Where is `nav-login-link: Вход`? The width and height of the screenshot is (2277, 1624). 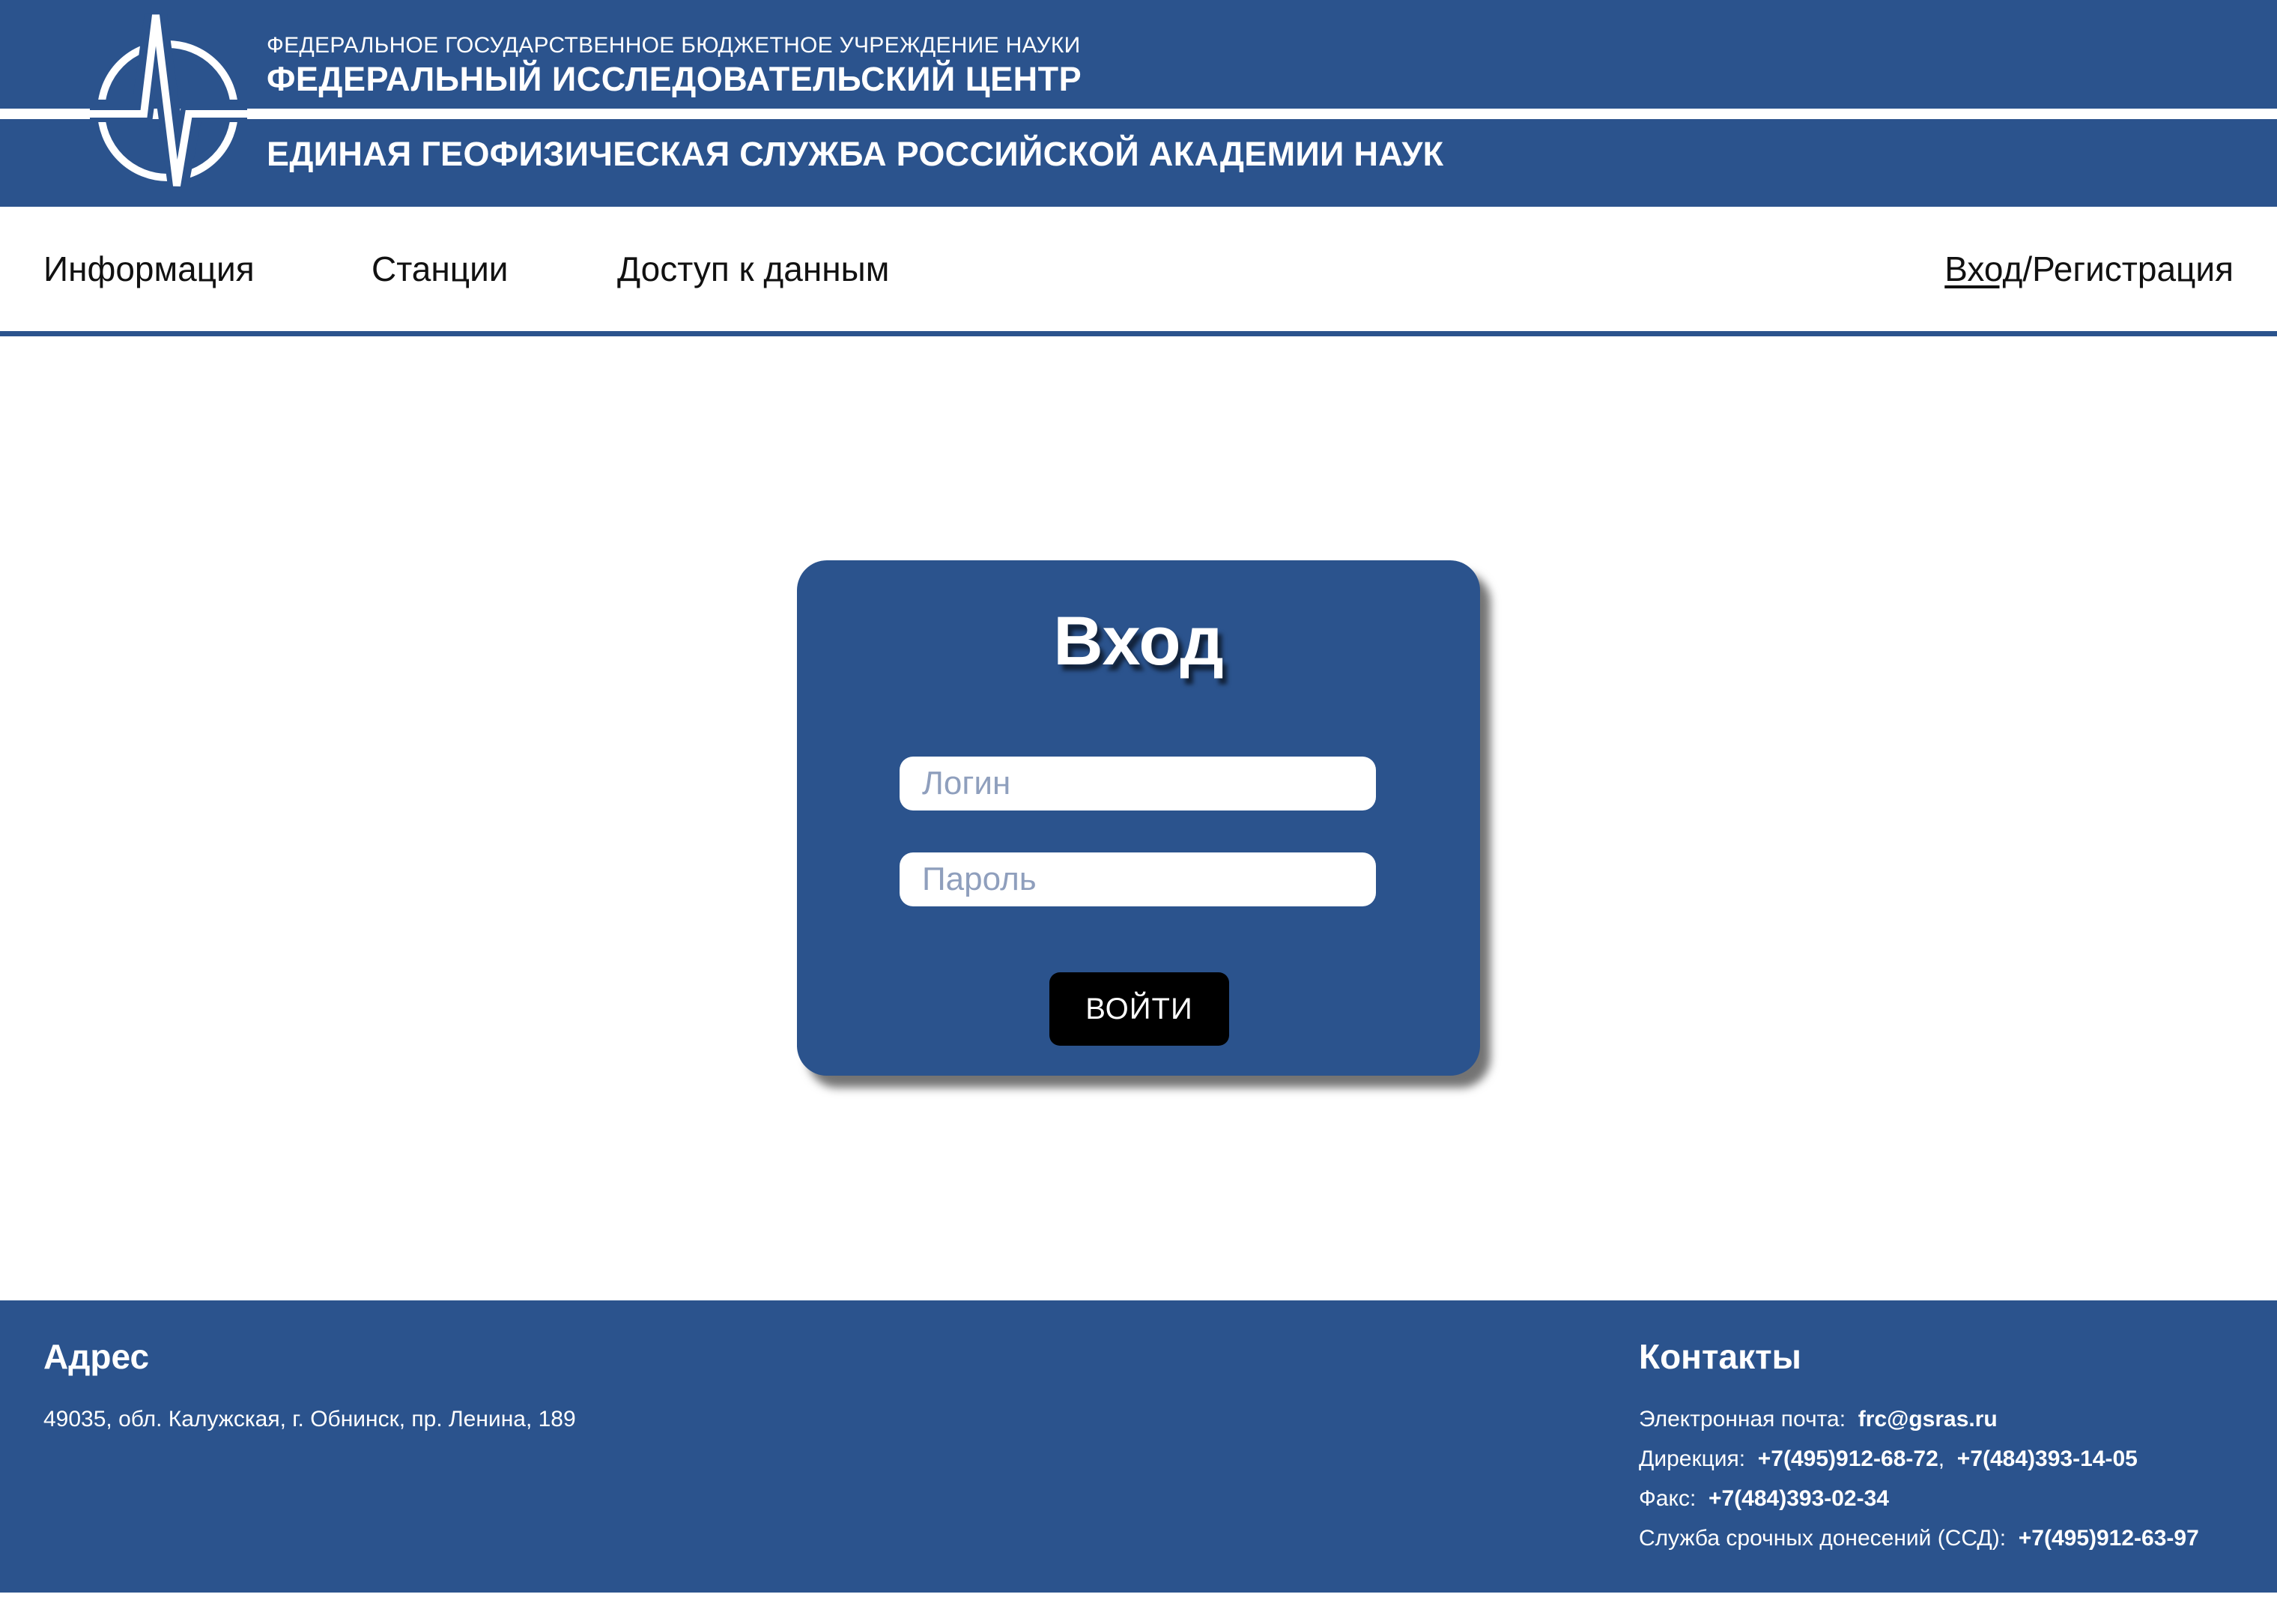
nav-login-link: Вход is located at coordinates (1983, 268).